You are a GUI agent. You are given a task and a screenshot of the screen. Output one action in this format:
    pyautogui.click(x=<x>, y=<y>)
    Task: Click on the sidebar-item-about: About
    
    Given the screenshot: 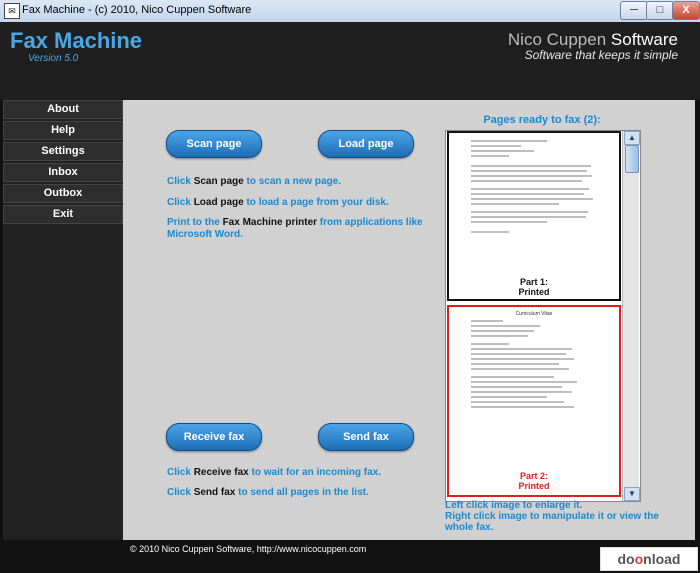 What is the action you would take?
    pyautogui.click(x=63, y=109)
    